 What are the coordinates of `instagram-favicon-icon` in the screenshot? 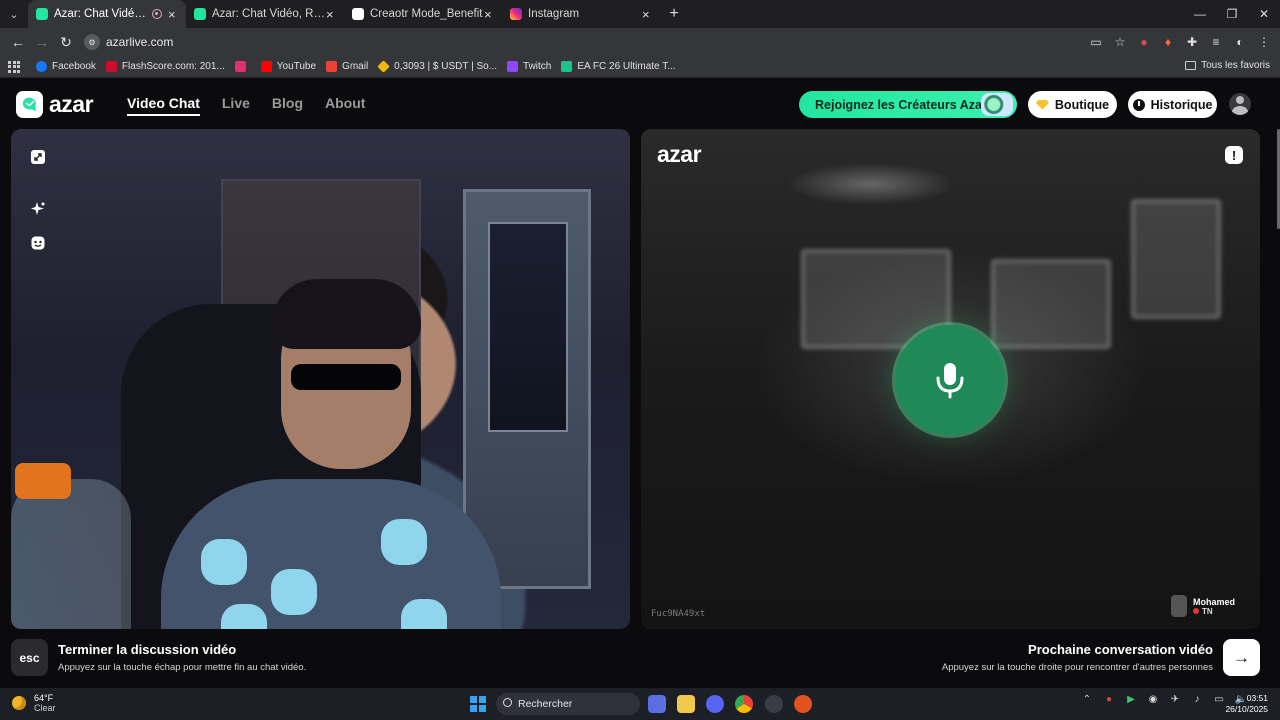 It's located at (516, 14).